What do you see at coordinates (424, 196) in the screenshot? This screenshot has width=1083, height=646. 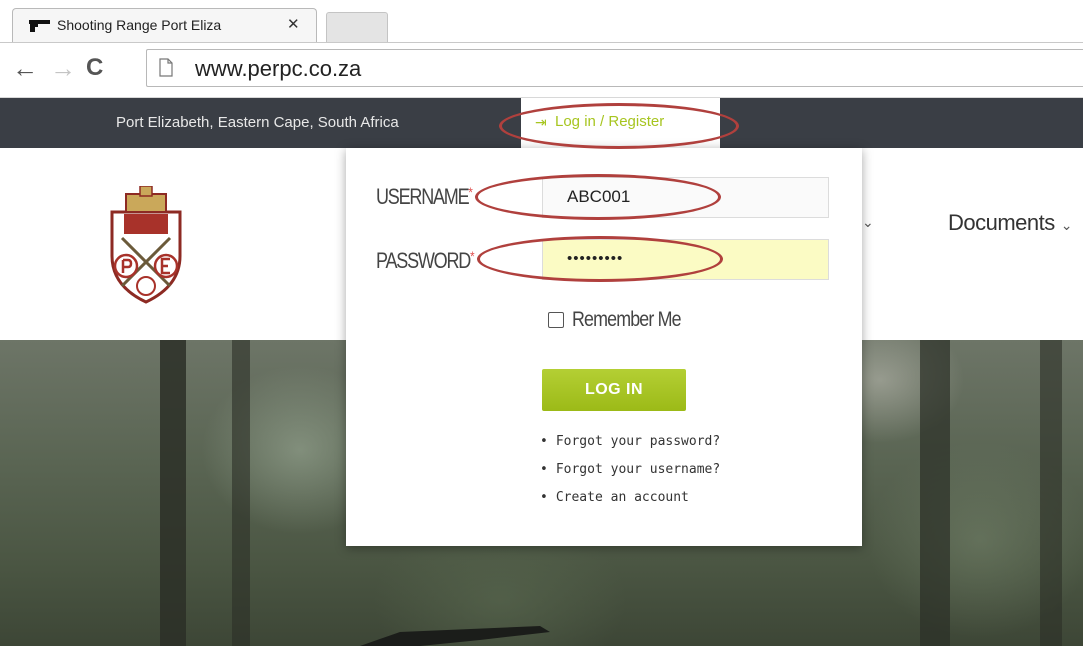 I see `username-label: USERNAME*` at bounding box center [424, 196].